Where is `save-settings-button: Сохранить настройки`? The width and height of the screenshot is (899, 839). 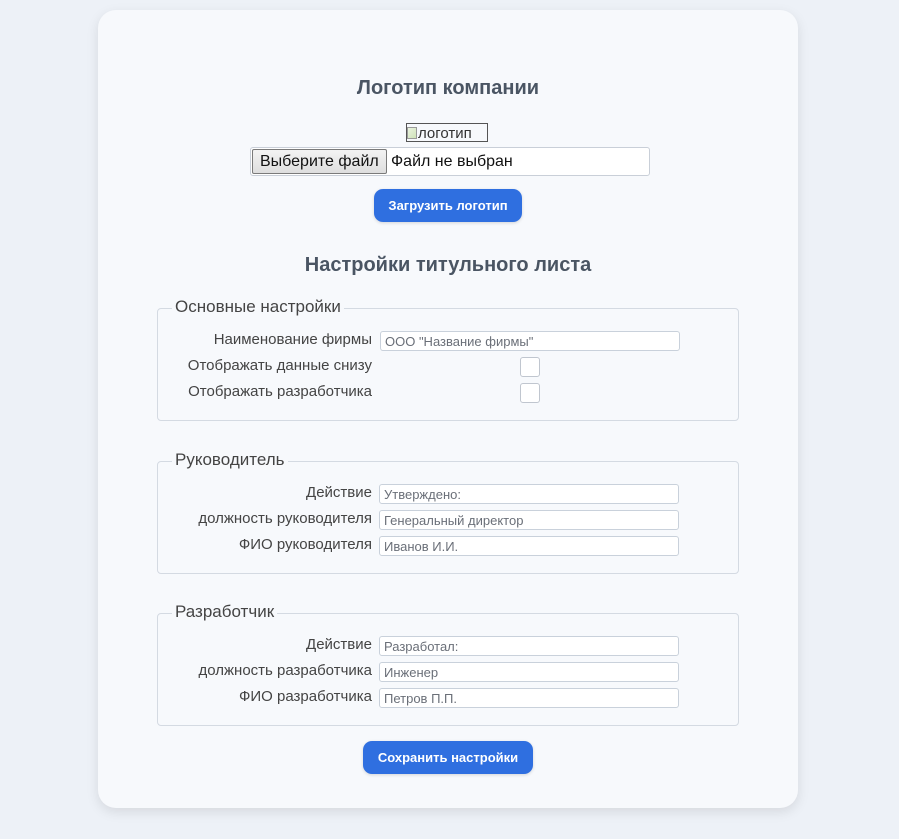 save-settings-button: Сохранить настройки is located at coordinates (448, 757).